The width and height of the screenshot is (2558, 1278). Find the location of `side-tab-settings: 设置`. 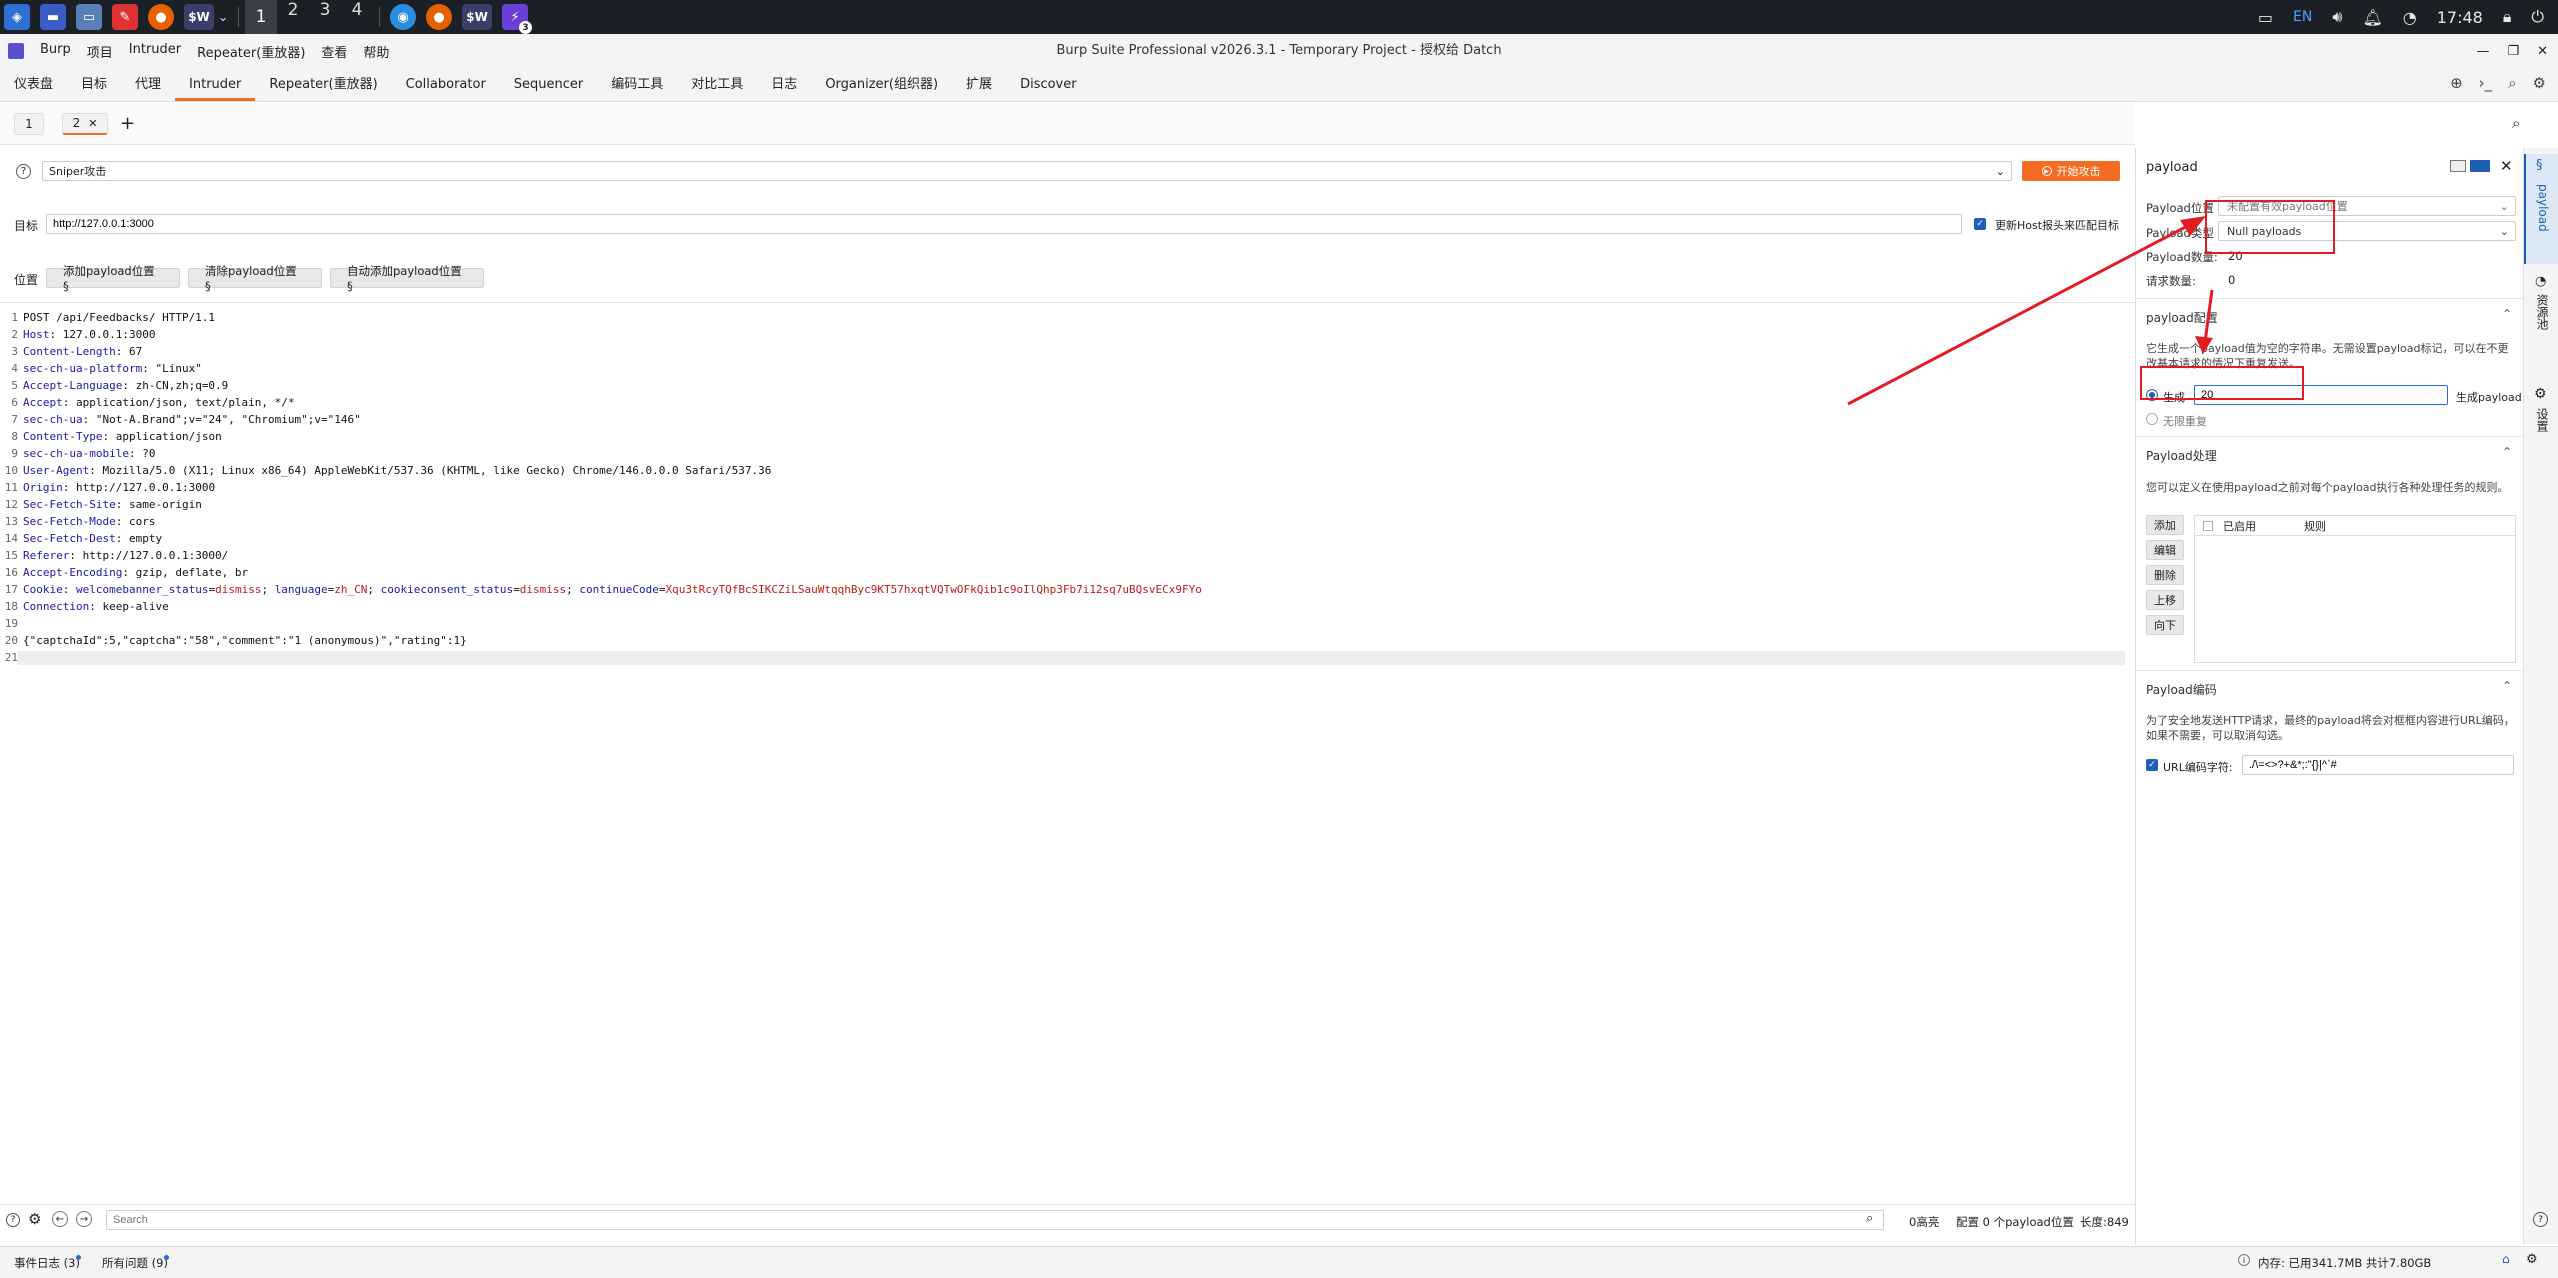

side-tab-settings: 设置 is located at coordinates (2542, 420).